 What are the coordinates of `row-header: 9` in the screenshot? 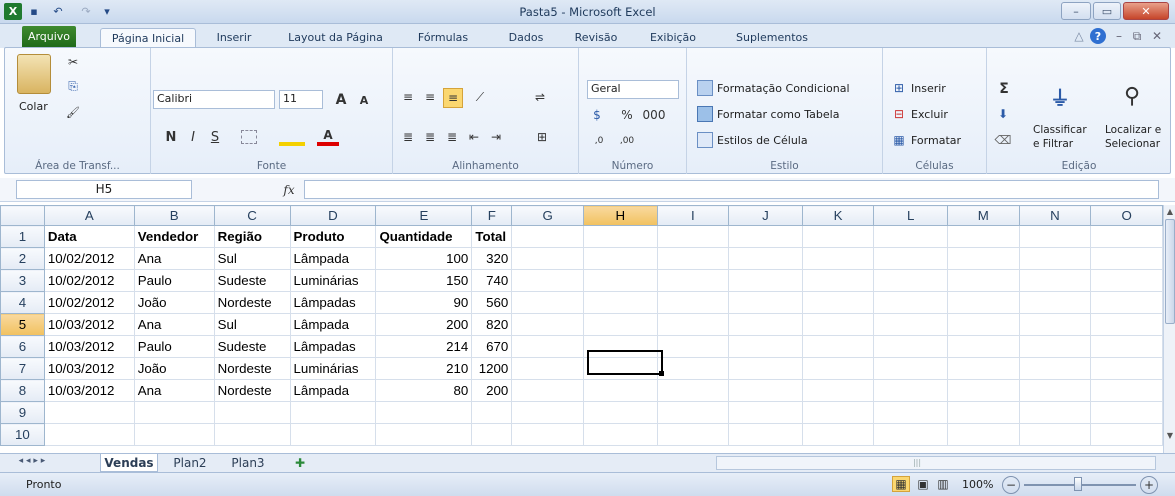 It's located at (22, 412).